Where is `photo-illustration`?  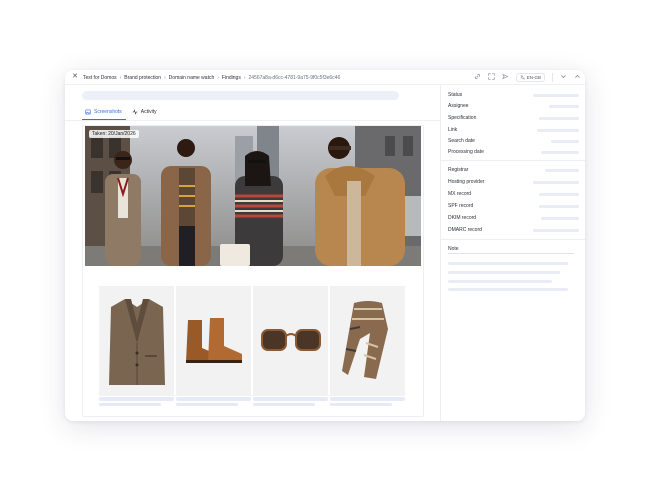
photo-illustration is located at coordinates (253, 196).